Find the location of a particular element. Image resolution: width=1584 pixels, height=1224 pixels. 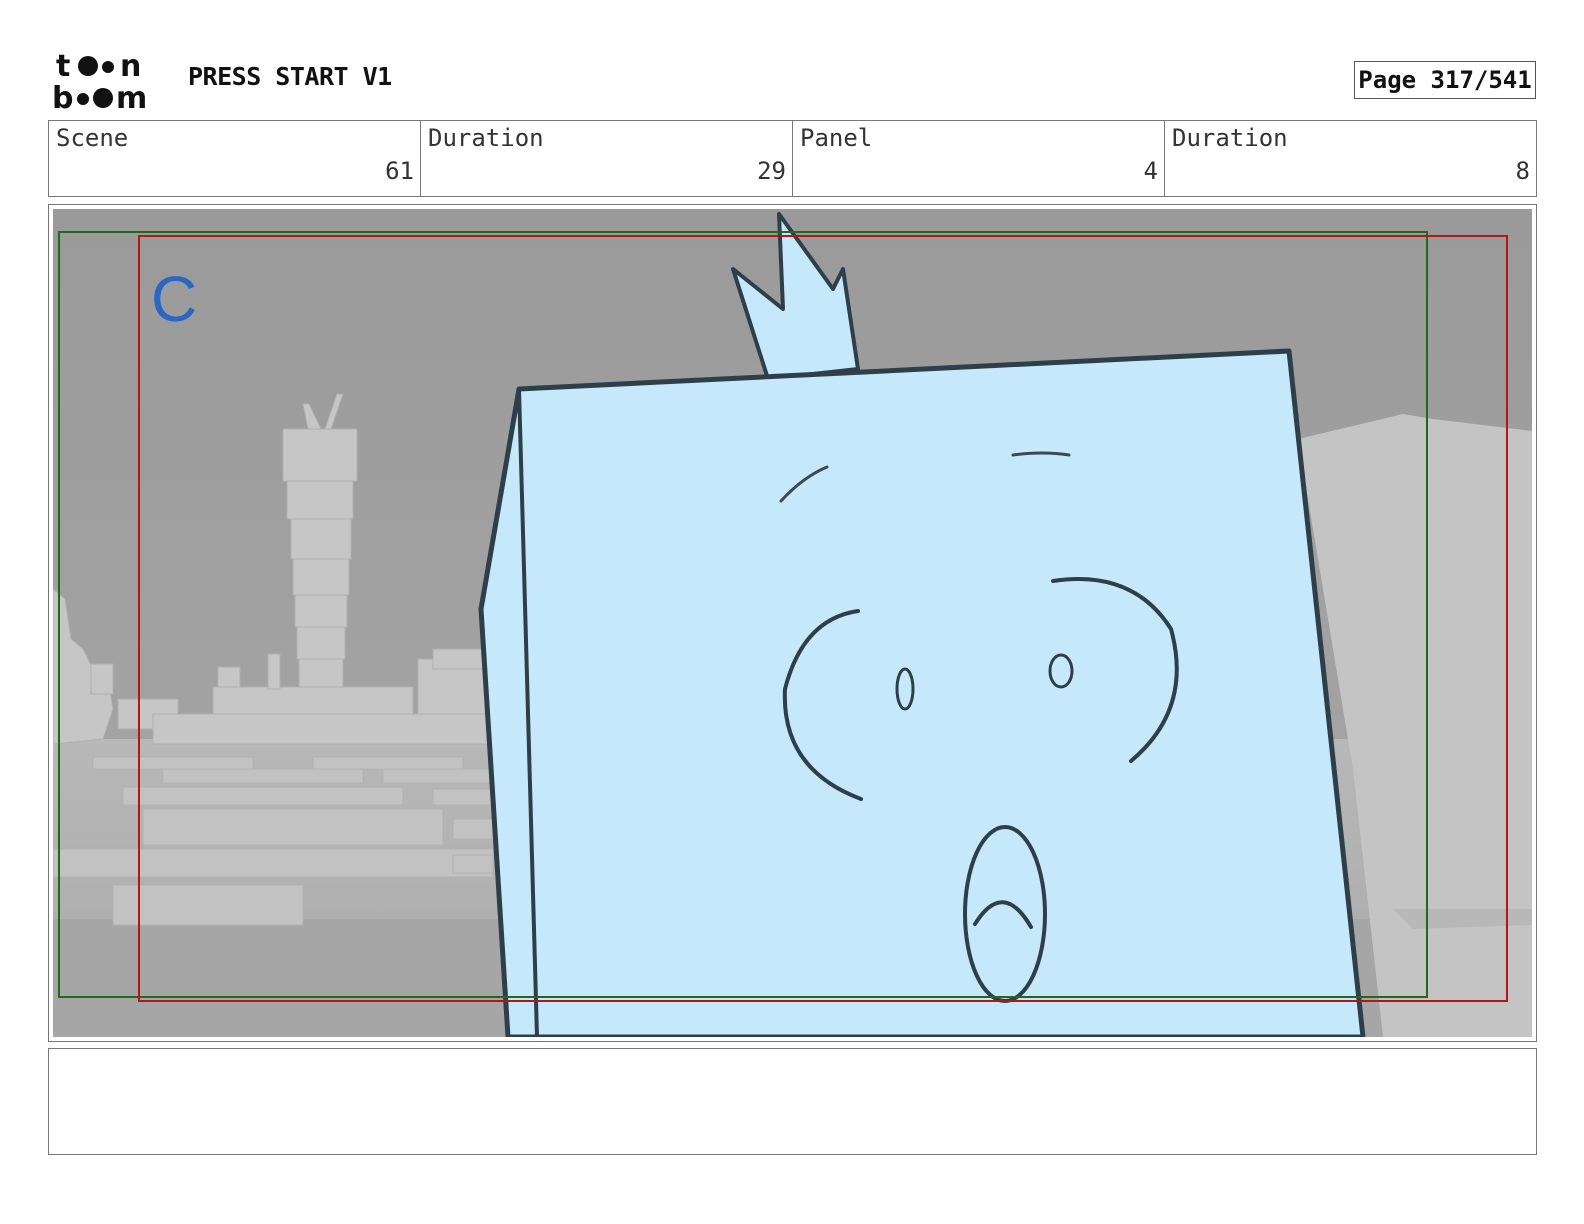

panel-notes-box is located at coordinates (792, 1101).